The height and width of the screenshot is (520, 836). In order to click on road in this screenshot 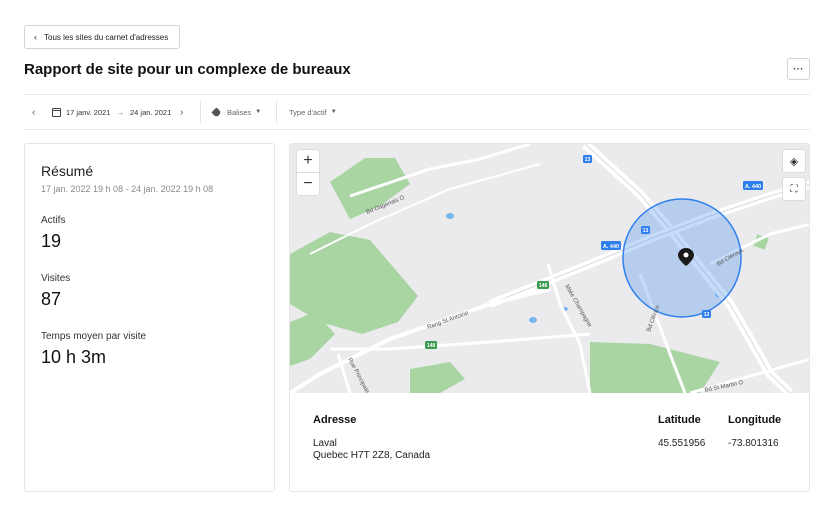, I will do `click(460, 341)`.